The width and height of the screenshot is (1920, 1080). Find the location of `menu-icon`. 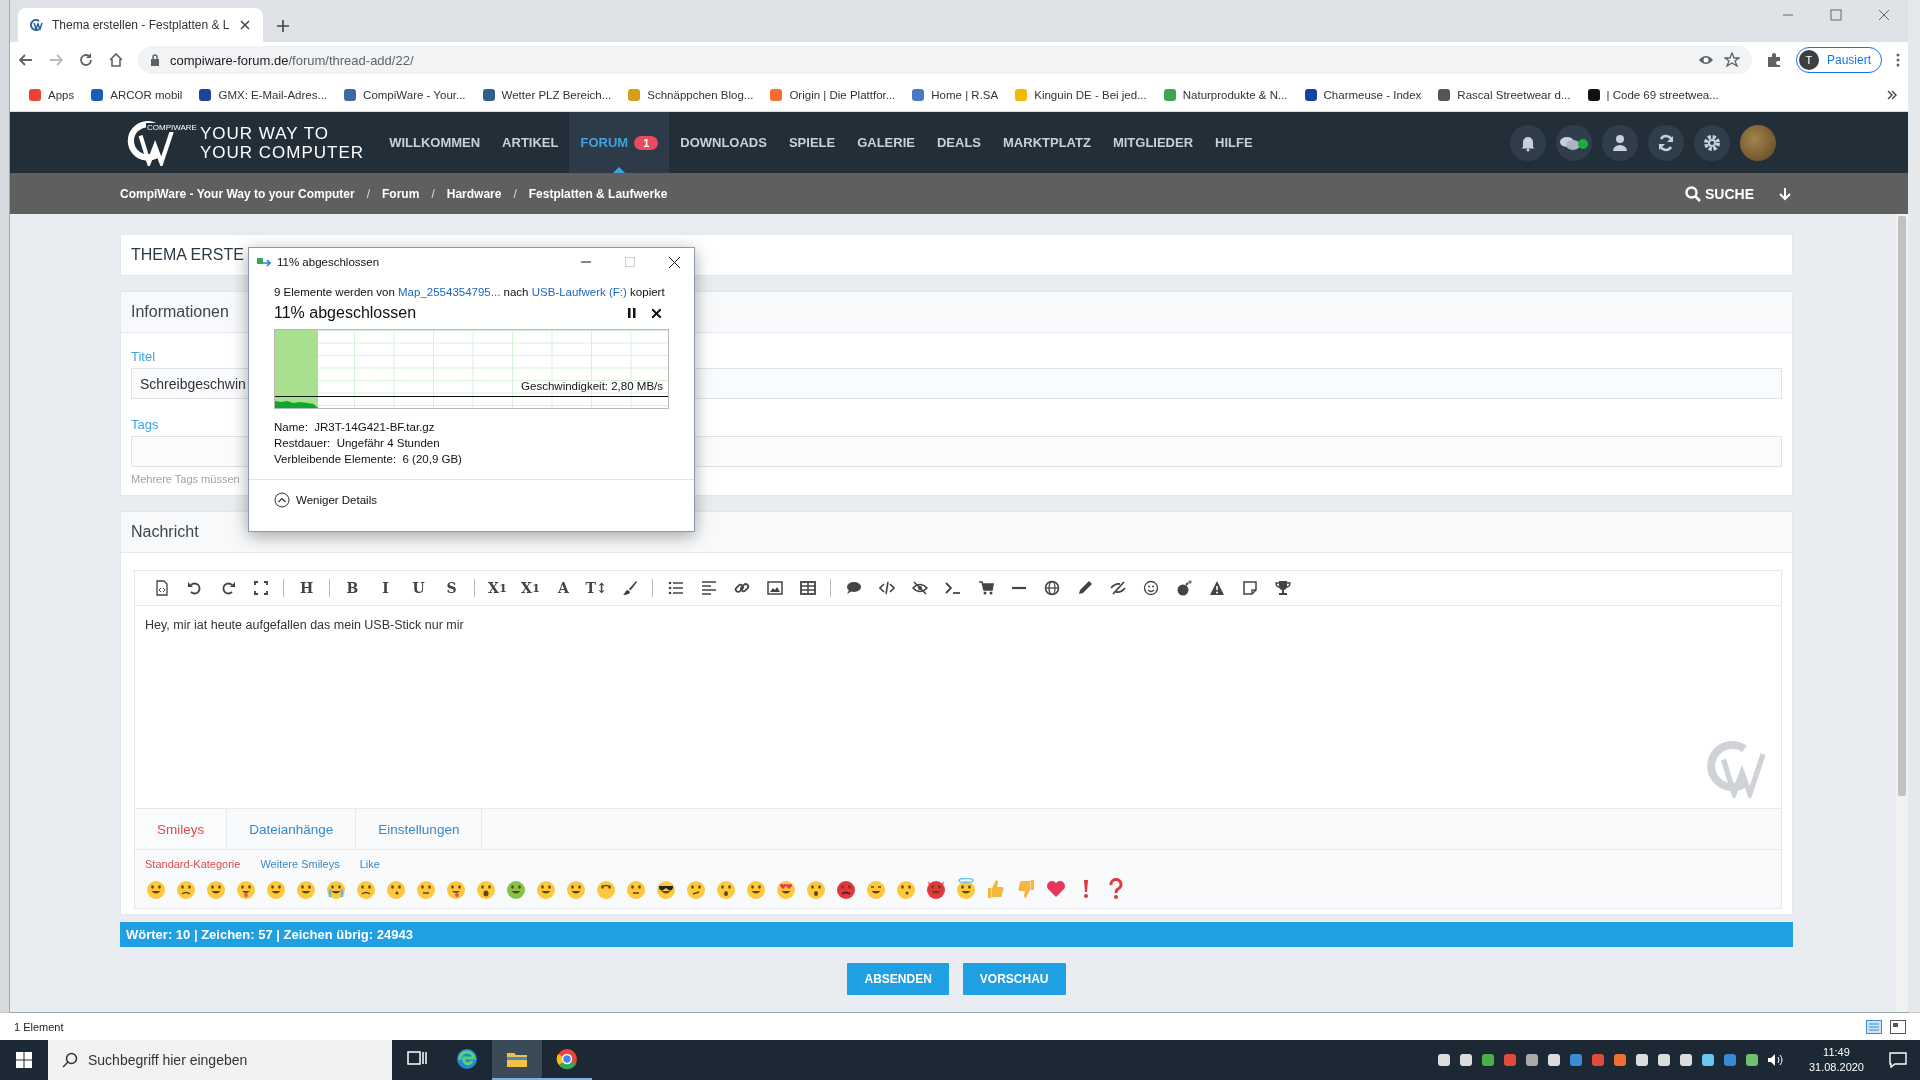

menu-icon is located at coordinates (1898, 60).